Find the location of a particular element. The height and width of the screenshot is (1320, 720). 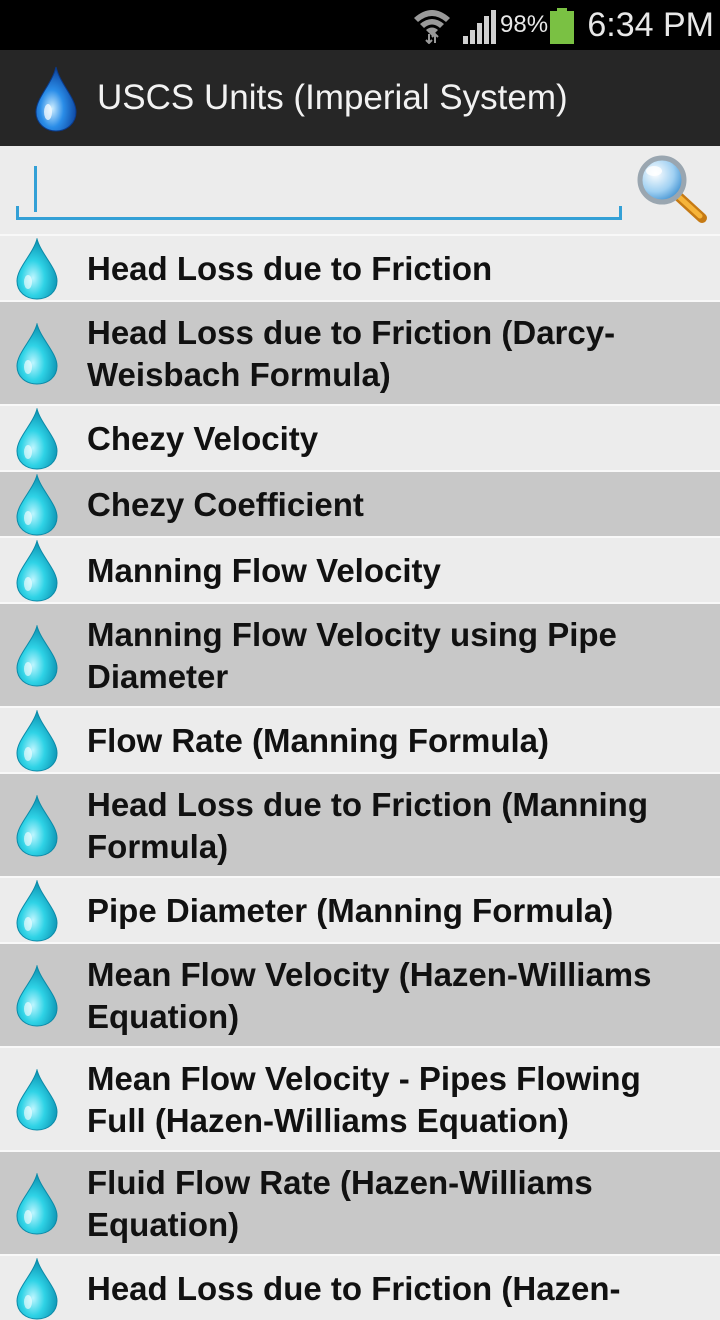

list-item: Flow Rate (Manning Formula) is located at coordinates (360, 739).